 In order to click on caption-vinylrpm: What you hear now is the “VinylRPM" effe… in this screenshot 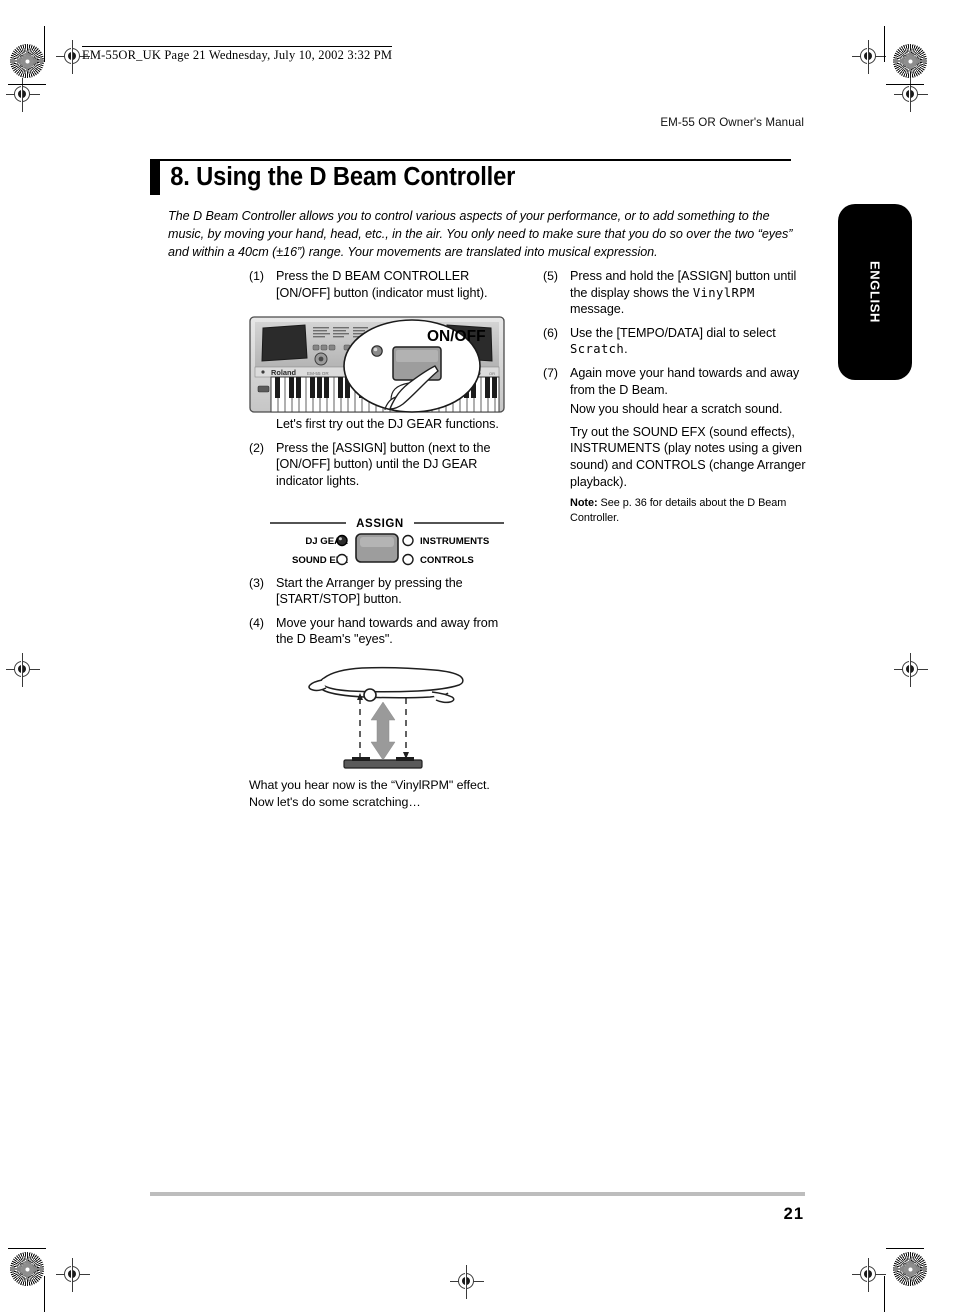, I will do `click(369, 793)`.